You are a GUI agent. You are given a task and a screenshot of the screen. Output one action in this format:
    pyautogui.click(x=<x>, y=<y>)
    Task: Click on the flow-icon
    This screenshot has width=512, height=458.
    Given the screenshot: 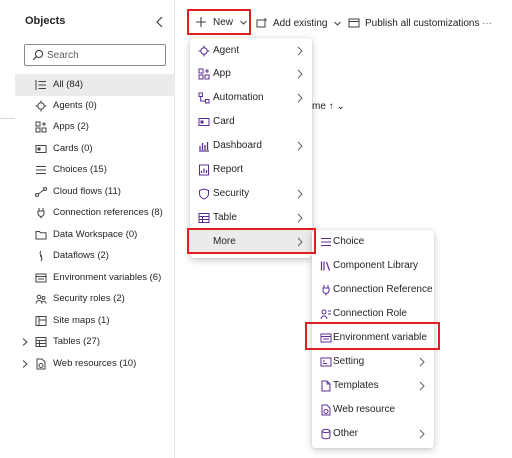 What is the action you would take?
    pyautogui.click(x=41, y=192)
    